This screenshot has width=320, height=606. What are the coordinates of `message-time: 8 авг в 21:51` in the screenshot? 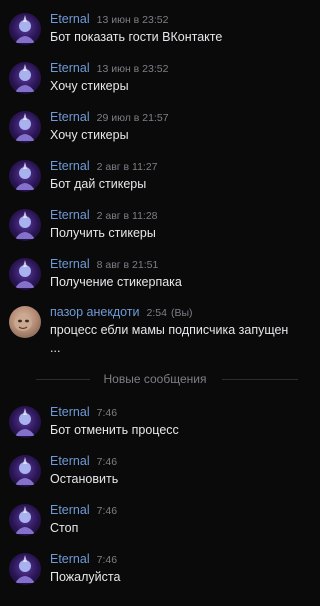 It's located at (127, 265).